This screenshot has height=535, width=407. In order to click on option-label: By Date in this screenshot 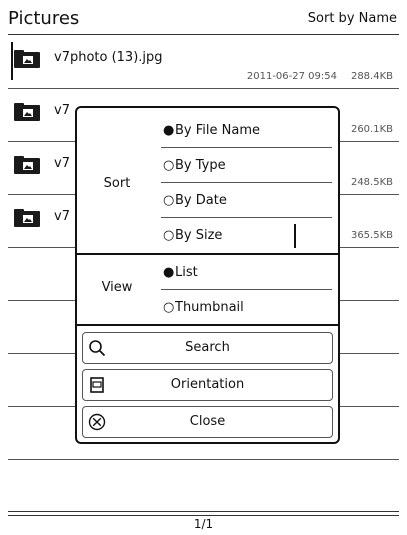, I will do `click(201, 200)`.